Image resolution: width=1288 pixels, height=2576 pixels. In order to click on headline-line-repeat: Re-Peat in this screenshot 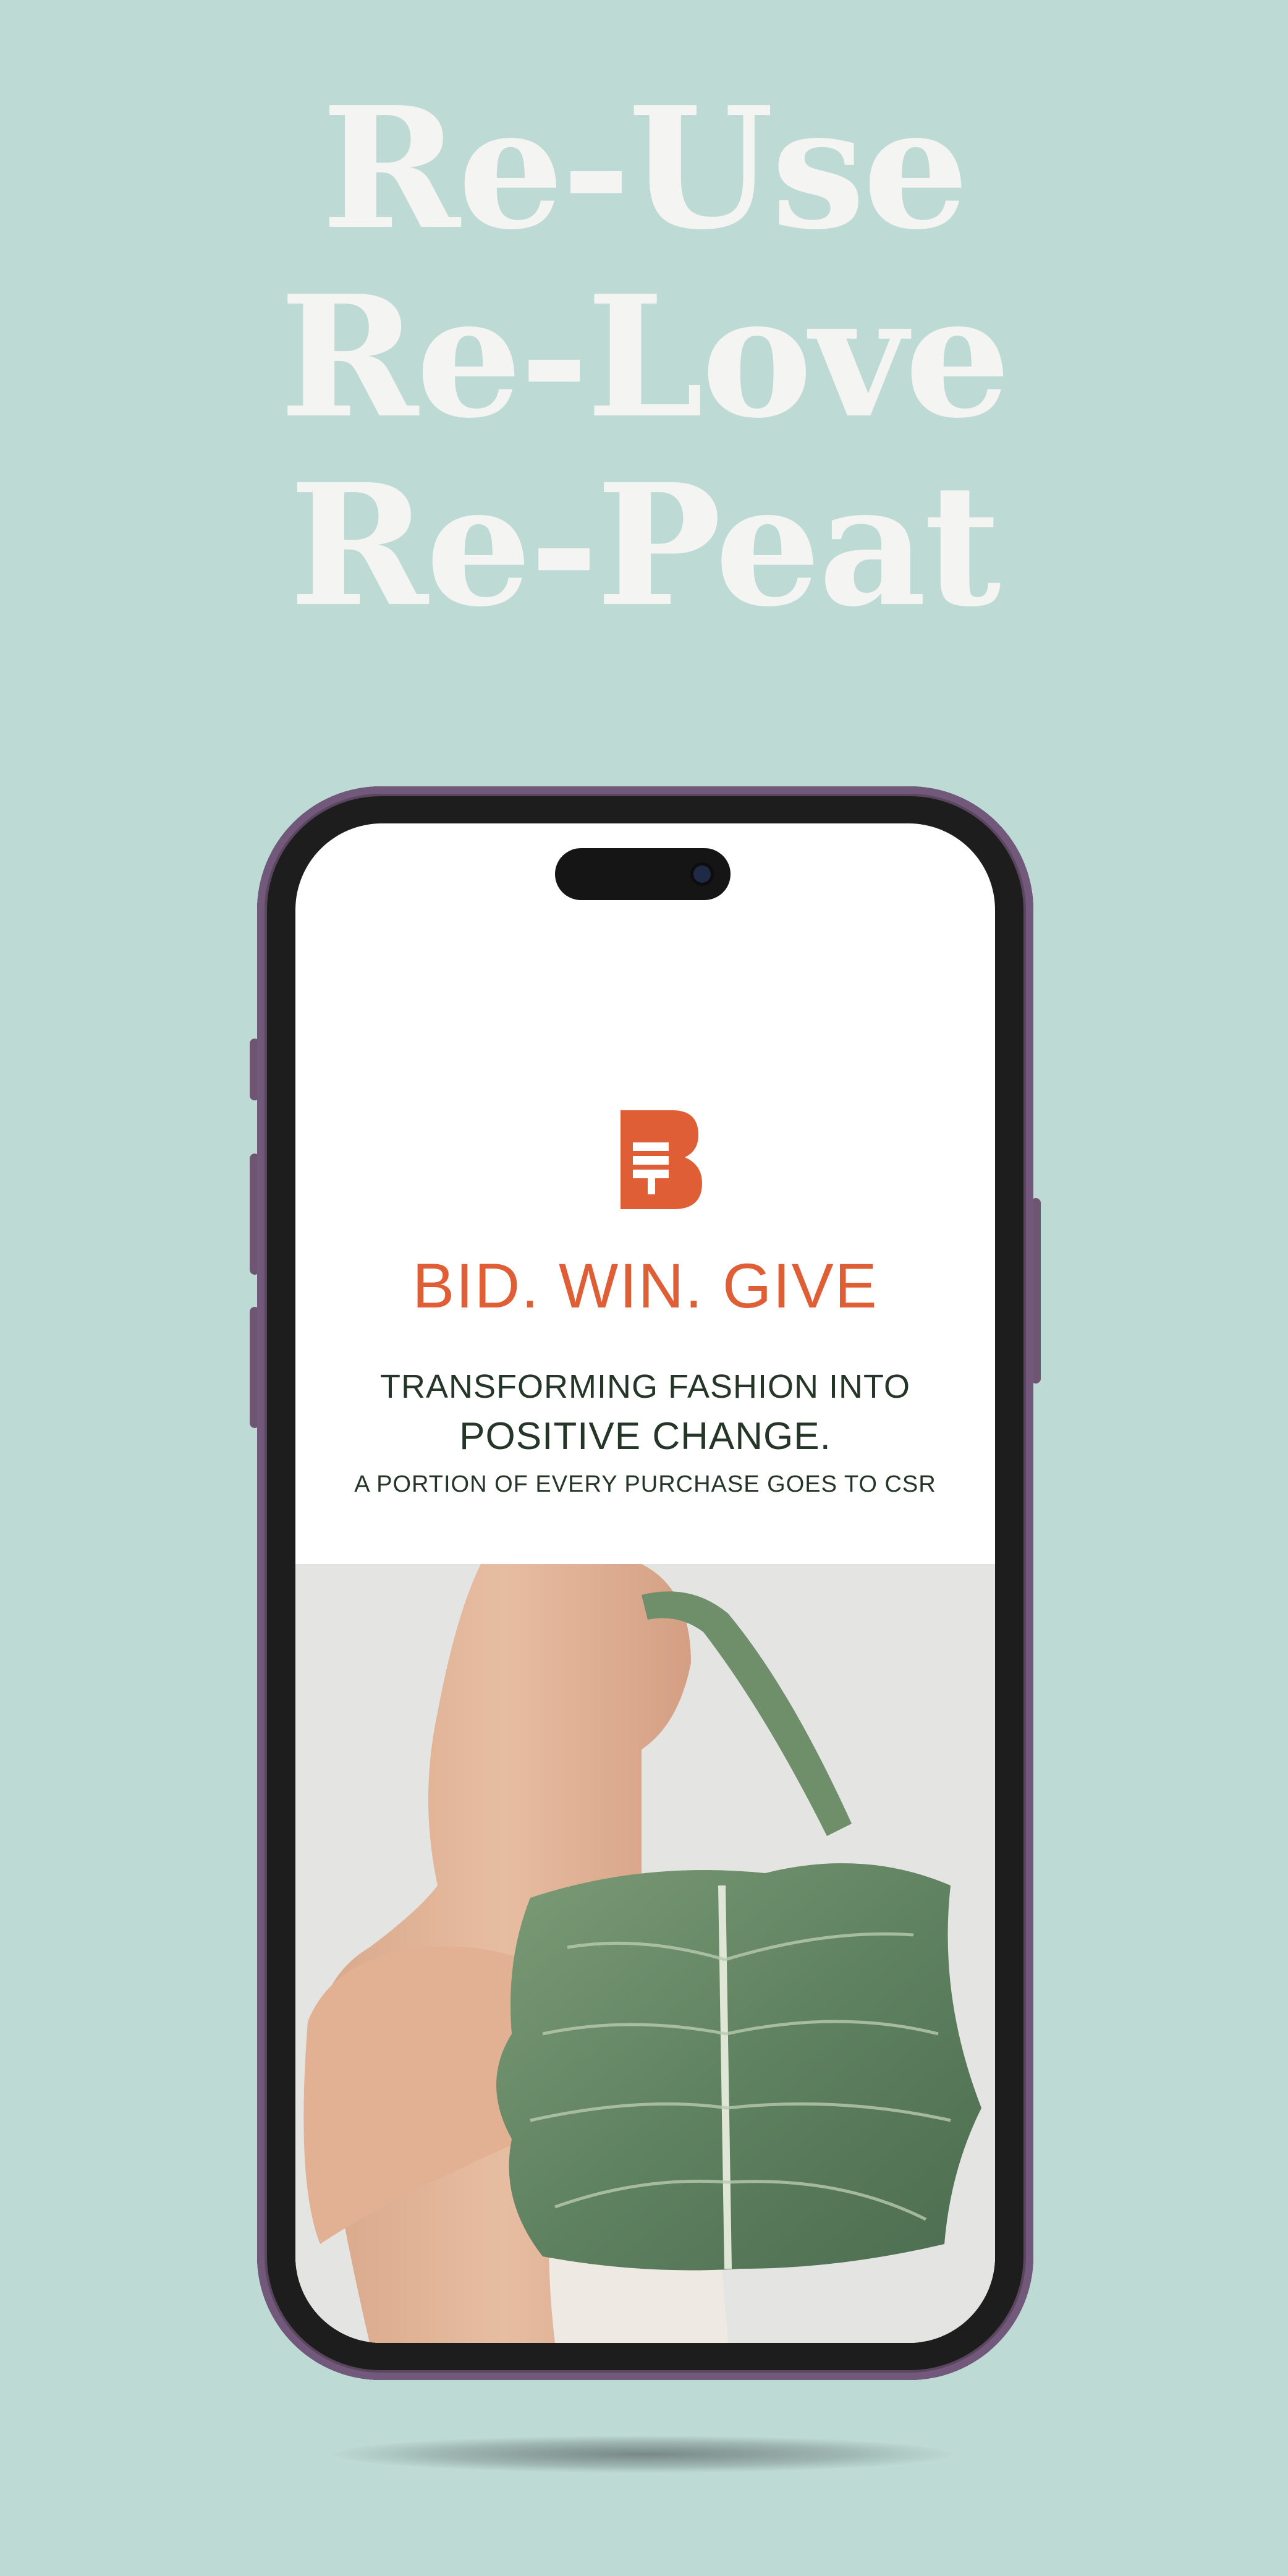, I will do `click(645, 545)`.